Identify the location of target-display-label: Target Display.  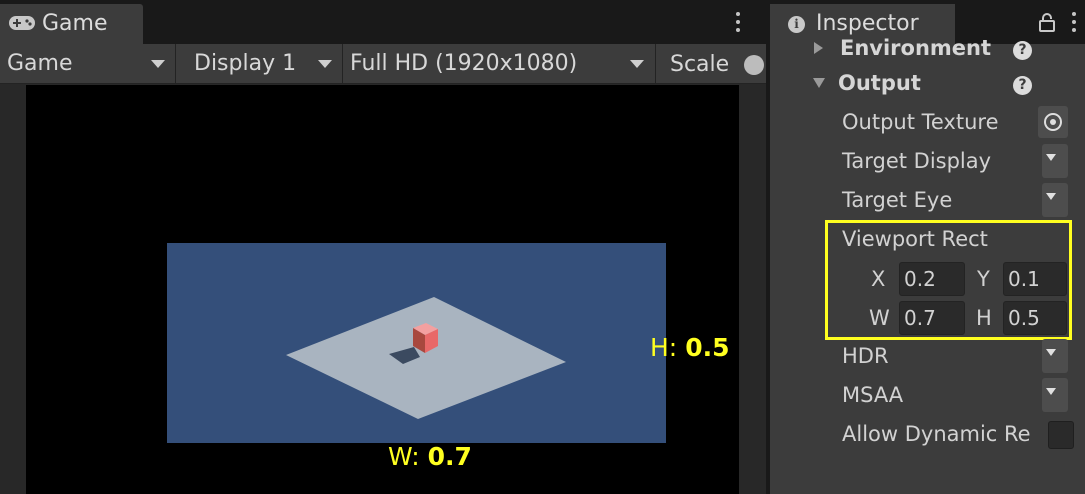
(917, 161).